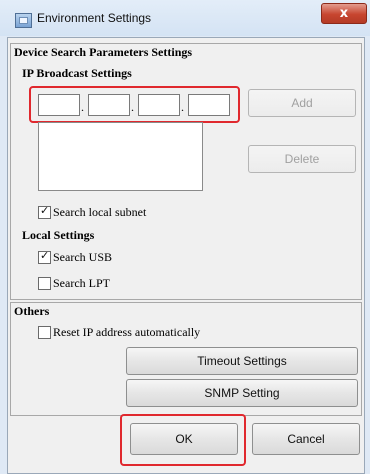 The height and width of the screenshot is (474, 370). What do you see at coordinates (344, 13) in the screenshot?
I see `close-button: x` at bounding box center [344, 13].